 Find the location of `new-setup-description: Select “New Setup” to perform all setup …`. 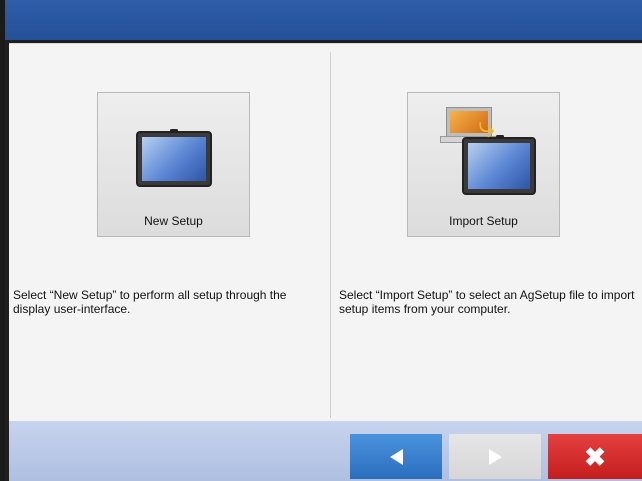

new-setup-description: Select “New Setup” to perform all setup … is located at coordinates (150, 302).